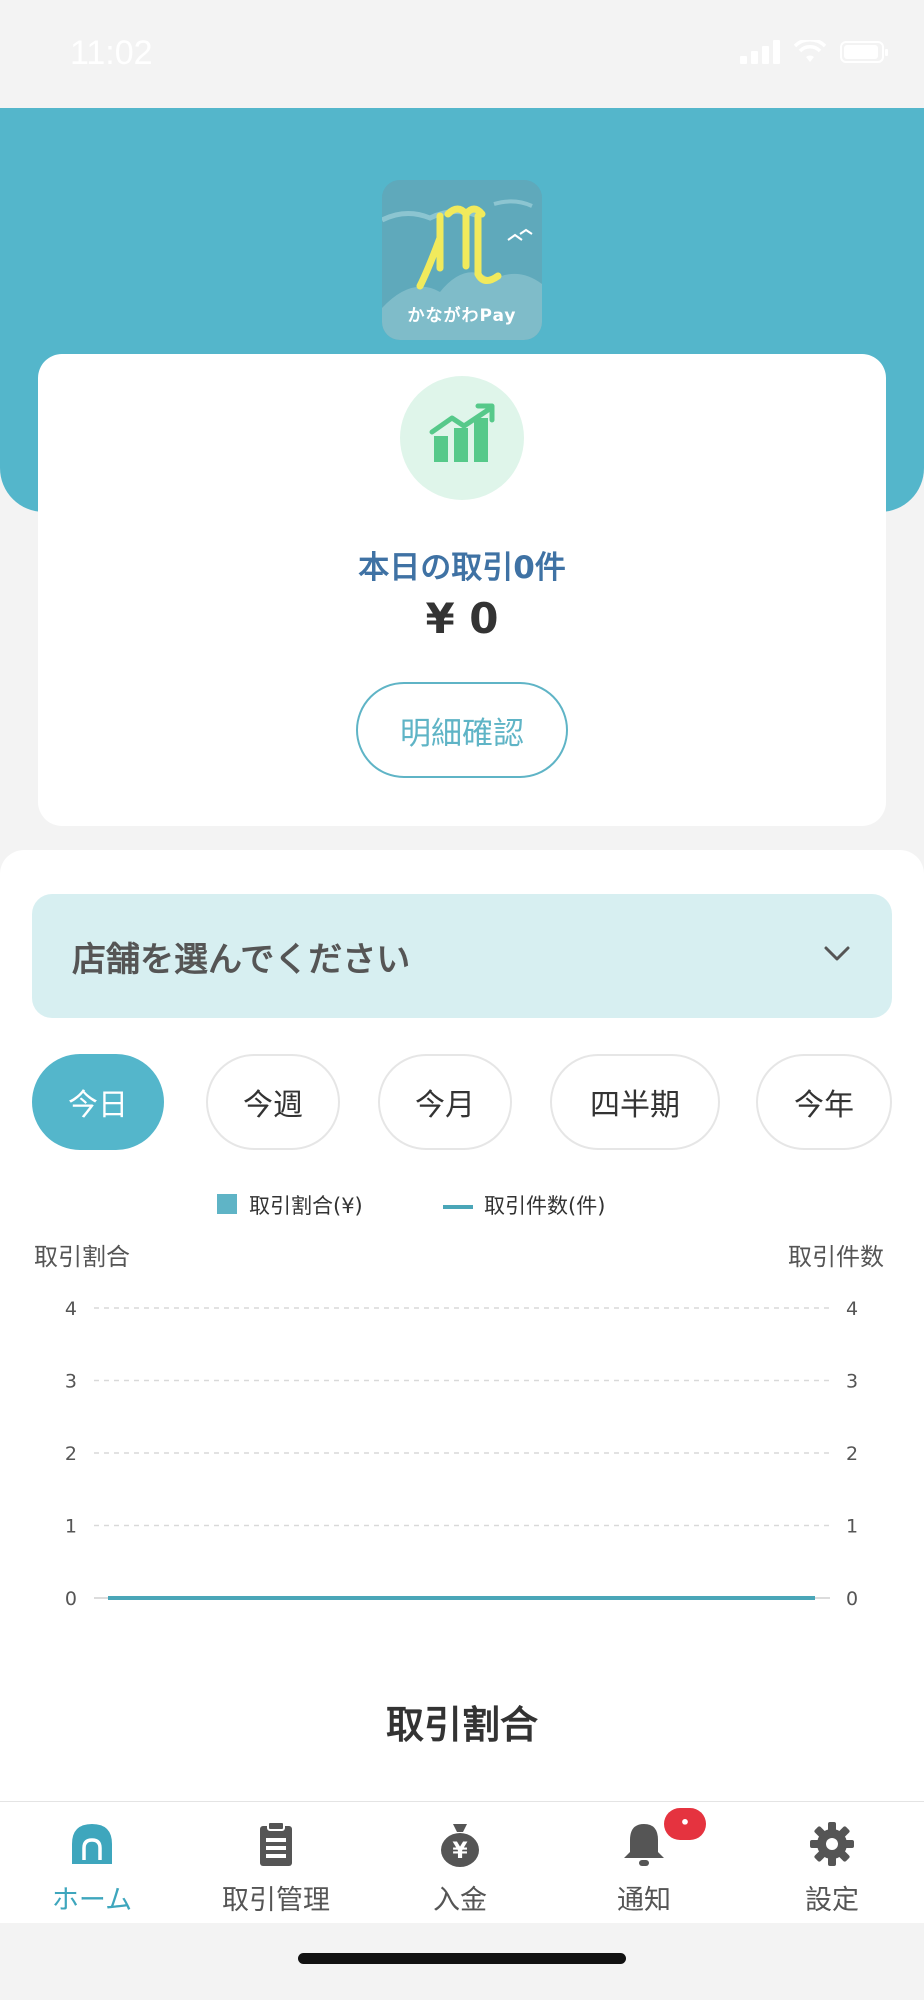  I want to click on tab-today: 今日, so click(98, 1102).